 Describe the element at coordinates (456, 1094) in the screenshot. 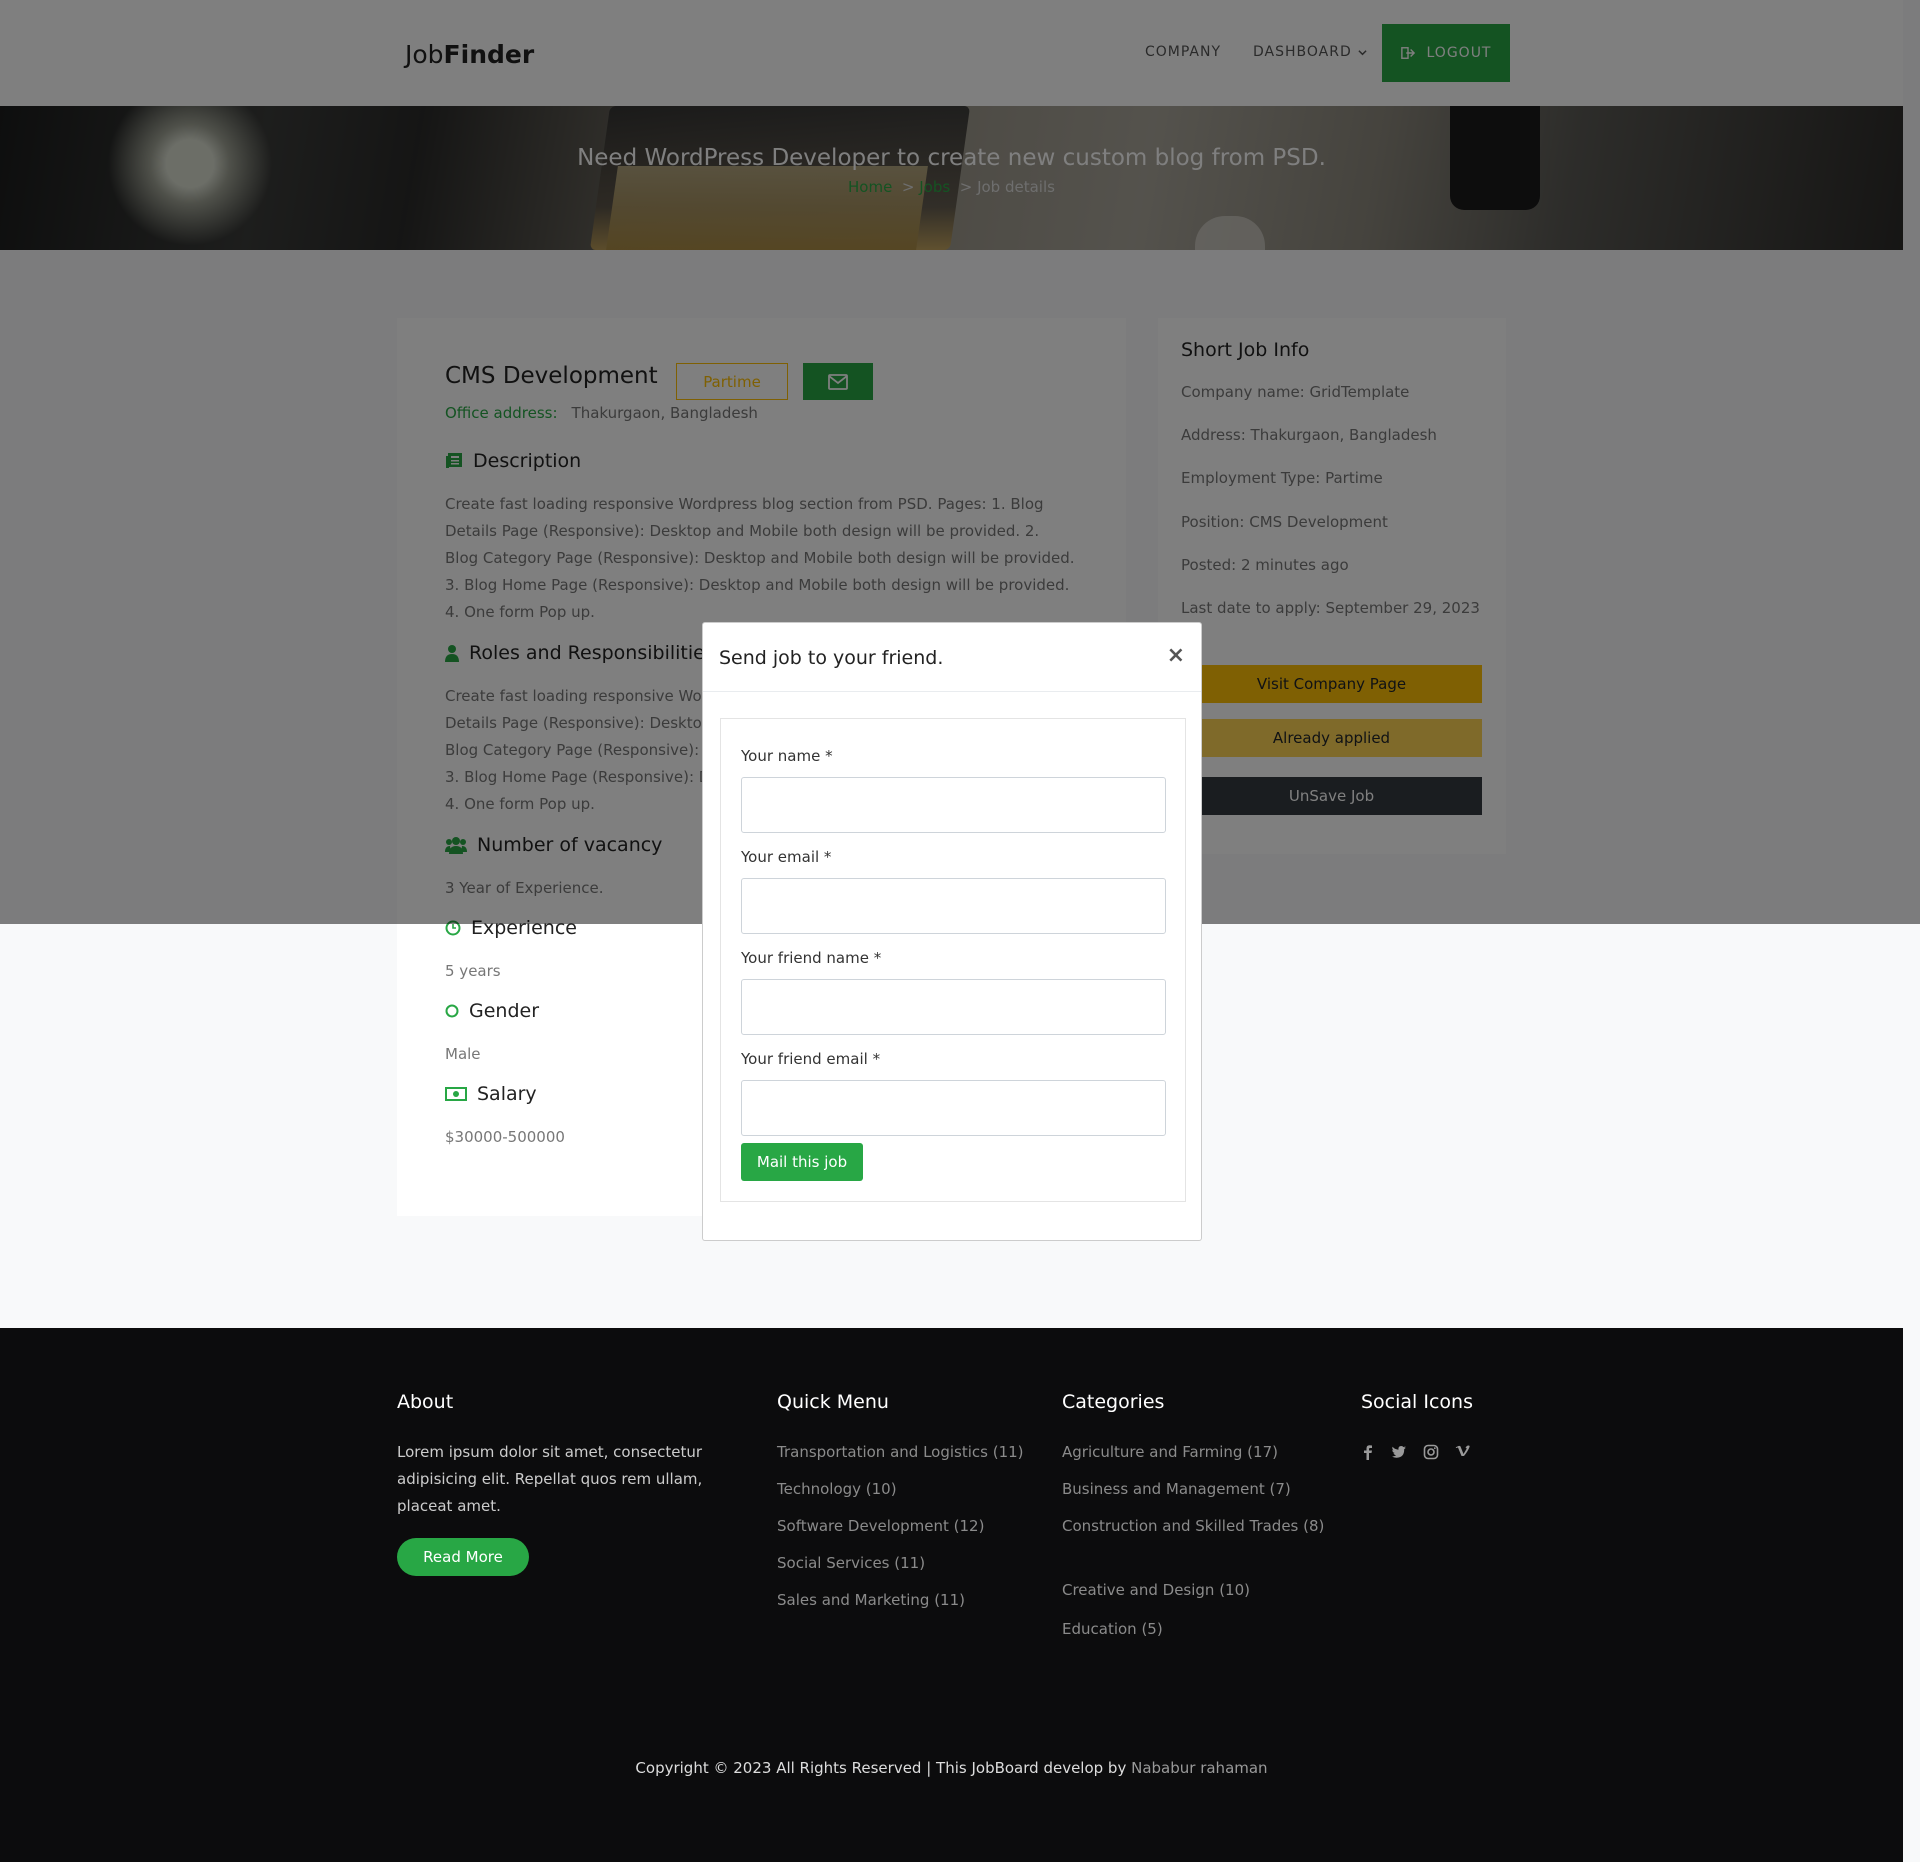

I see `money-icon` at that location.